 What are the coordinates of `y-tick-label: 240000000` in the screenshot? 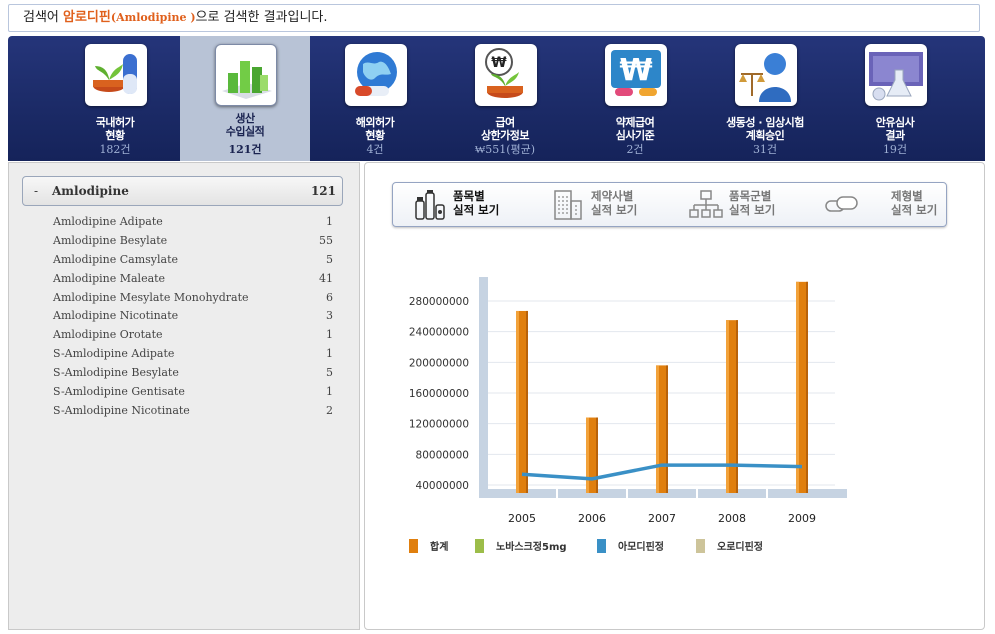 It's located at (439, 333).